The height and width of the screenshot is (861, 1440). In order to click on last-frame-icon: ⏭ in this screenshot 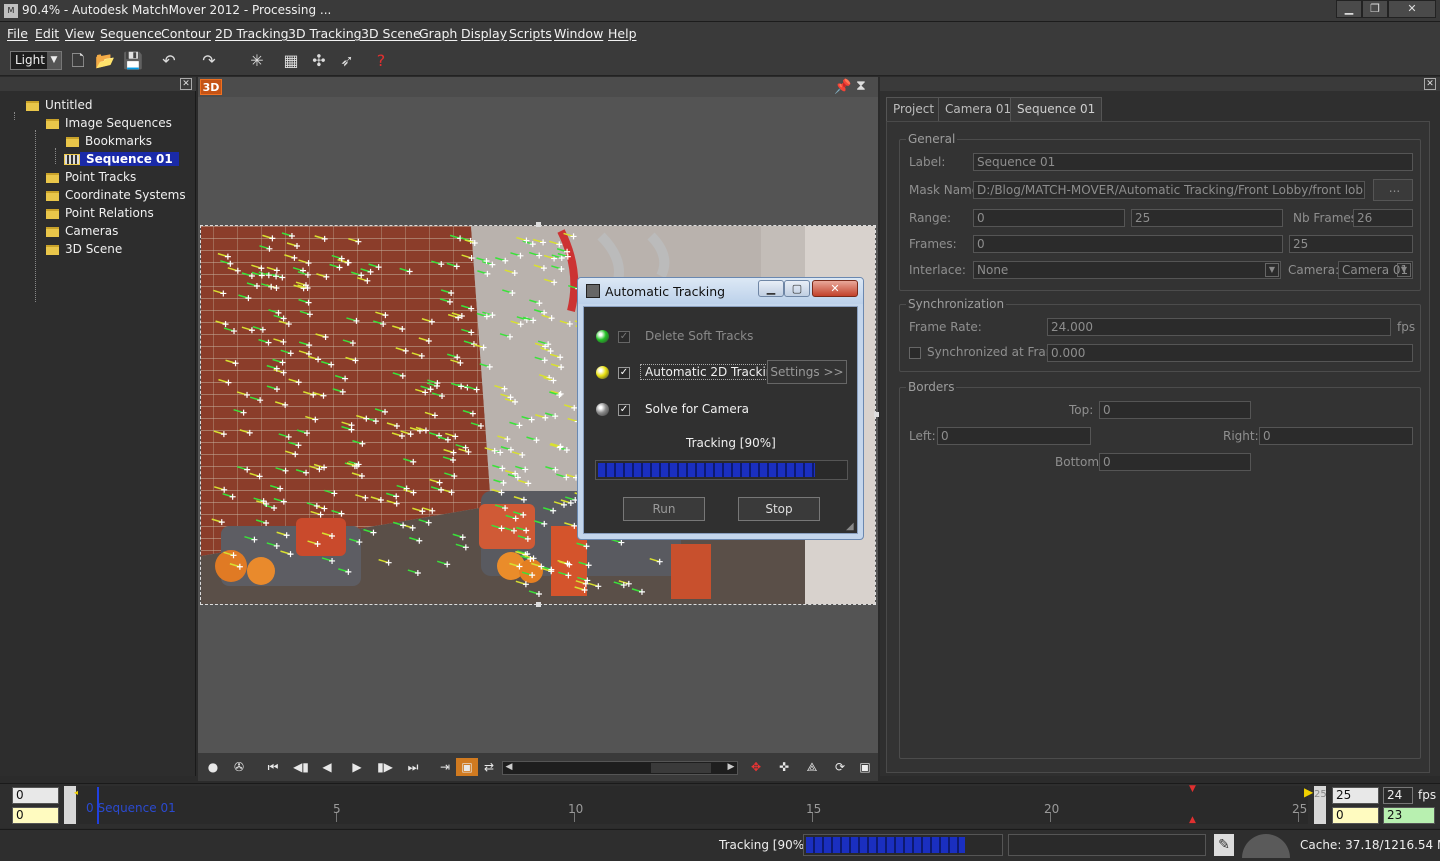, I will do `click(413, 767)`.